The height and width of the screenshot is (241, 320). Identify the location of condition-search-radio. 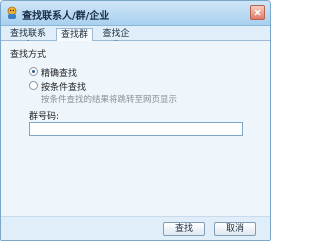
(33, 85).